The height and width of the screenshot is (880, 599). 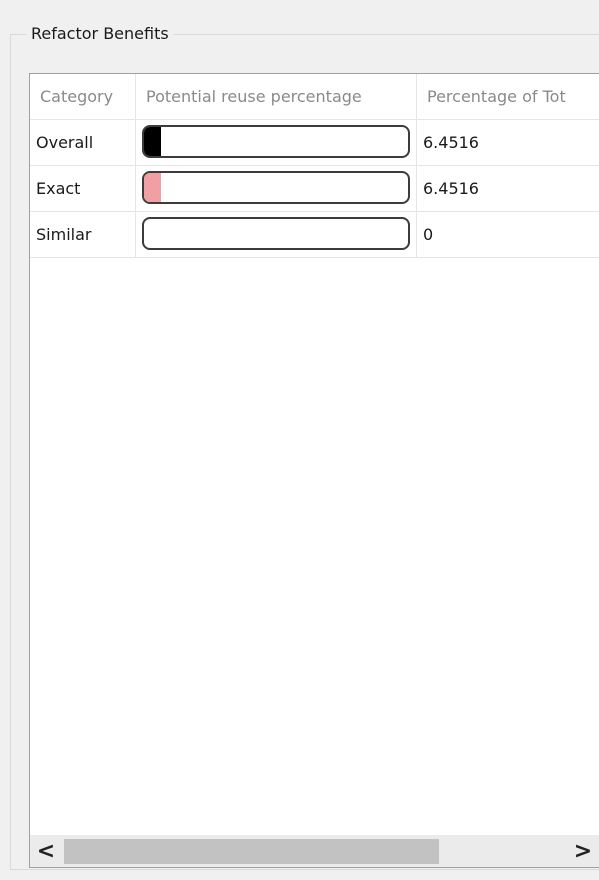 I want to click on group-title: Refactor Benefits, so click(x=100, y=34).